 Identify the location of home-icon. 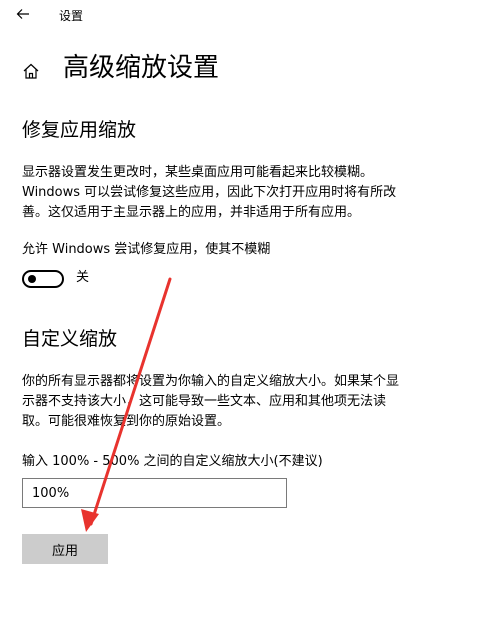
(31, 71).